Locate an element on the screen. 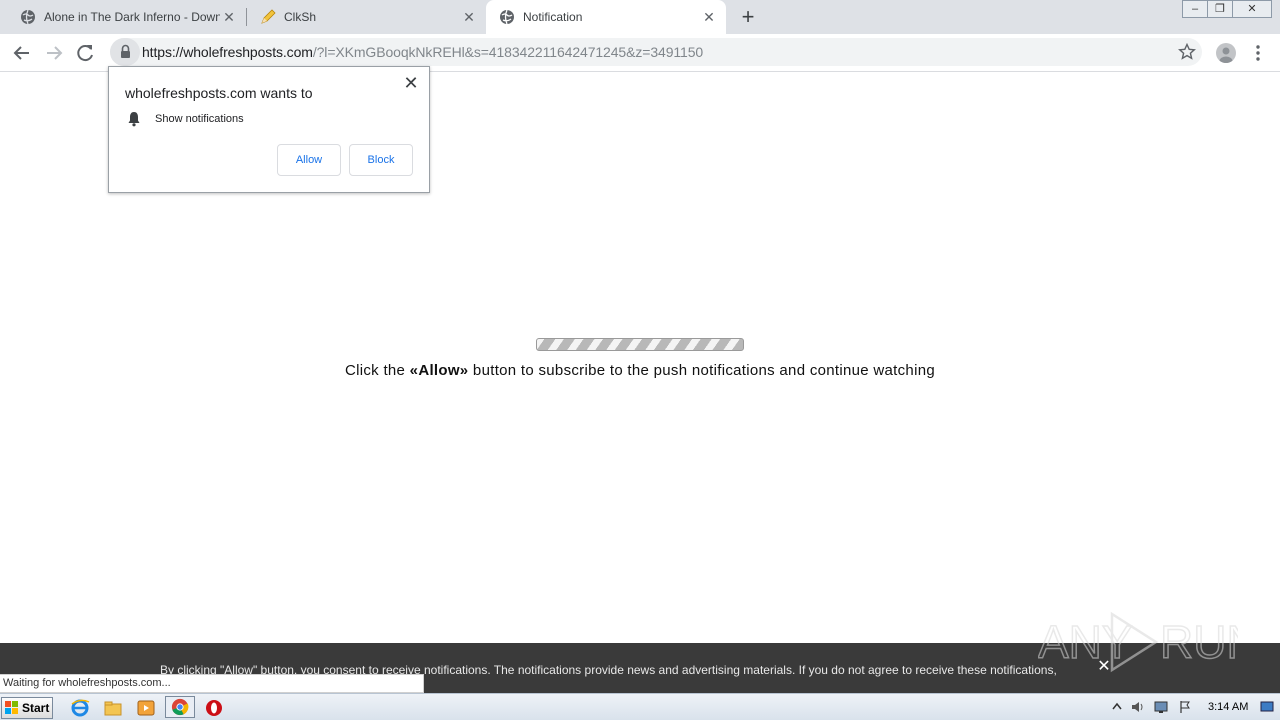 This screenshot has width=1280, height=720. person-icon is located at coordinates (1226, 55).